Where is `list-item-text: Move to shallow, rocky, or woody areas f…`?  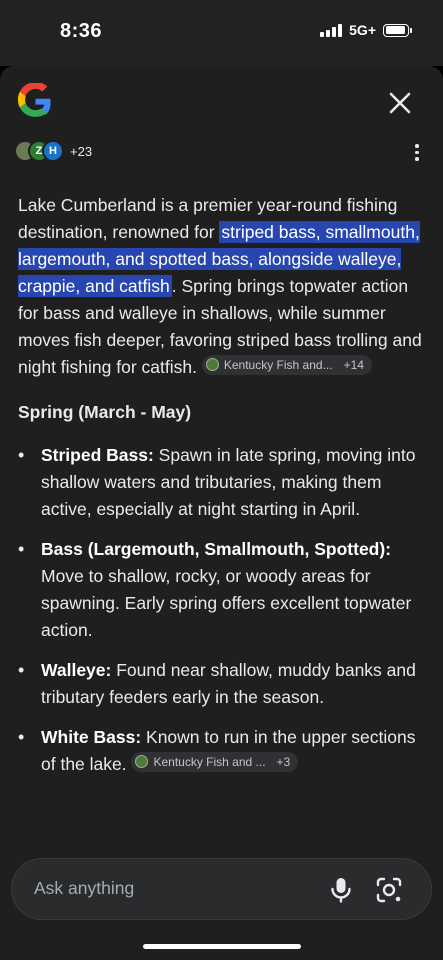
list-item-text: Move to shallow, rocky, or woody areas f… is located at coordinates (226, 603).